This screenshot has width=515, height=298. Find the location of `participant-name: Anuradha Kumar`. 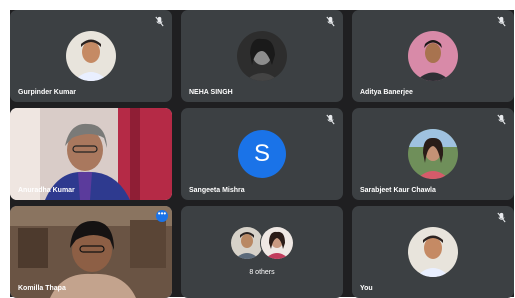

participant-name: Anuradha Kumar is located at coordinates (46, 190).